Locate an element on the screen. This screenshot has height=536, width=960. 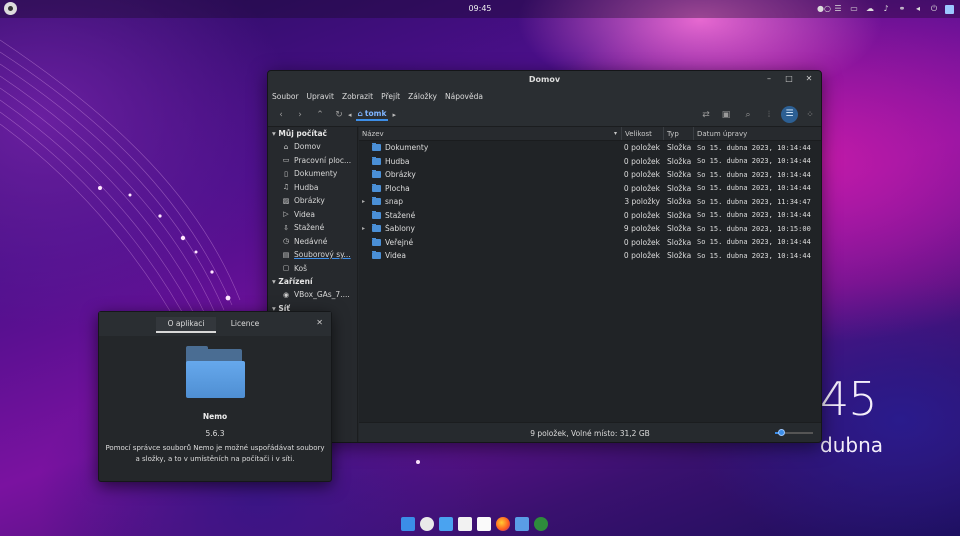
store-icon is located at coordinates (446, 524).